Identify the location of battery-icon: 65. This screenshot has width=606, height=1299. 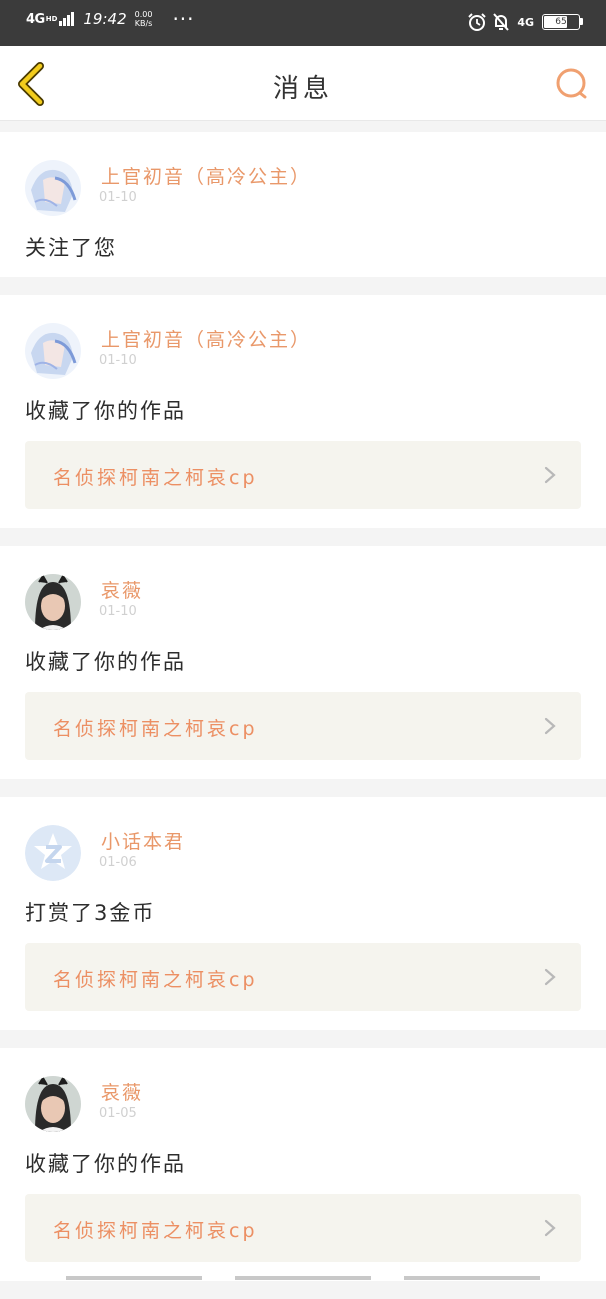
(562, 22).